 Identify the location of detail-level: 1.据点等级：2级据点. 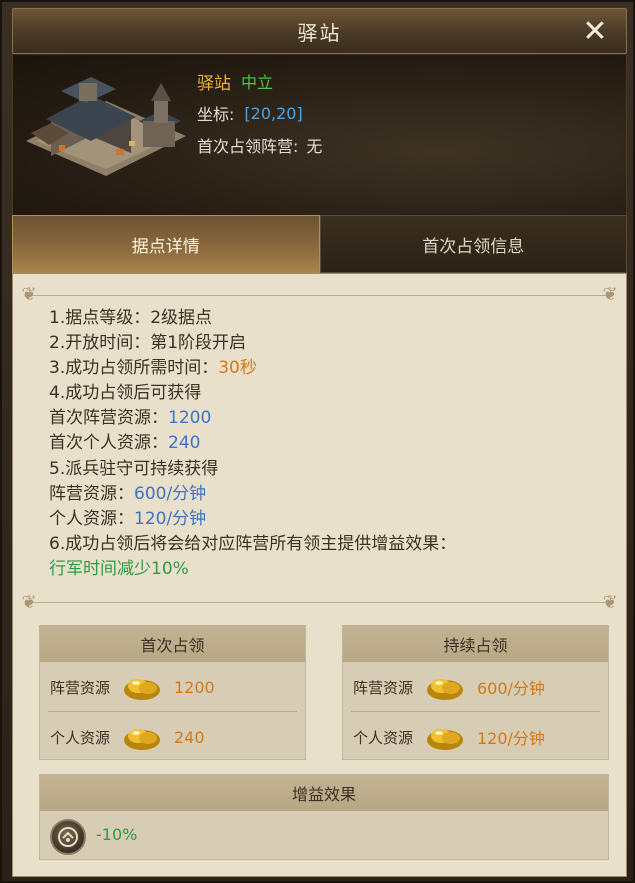
(131, 318).